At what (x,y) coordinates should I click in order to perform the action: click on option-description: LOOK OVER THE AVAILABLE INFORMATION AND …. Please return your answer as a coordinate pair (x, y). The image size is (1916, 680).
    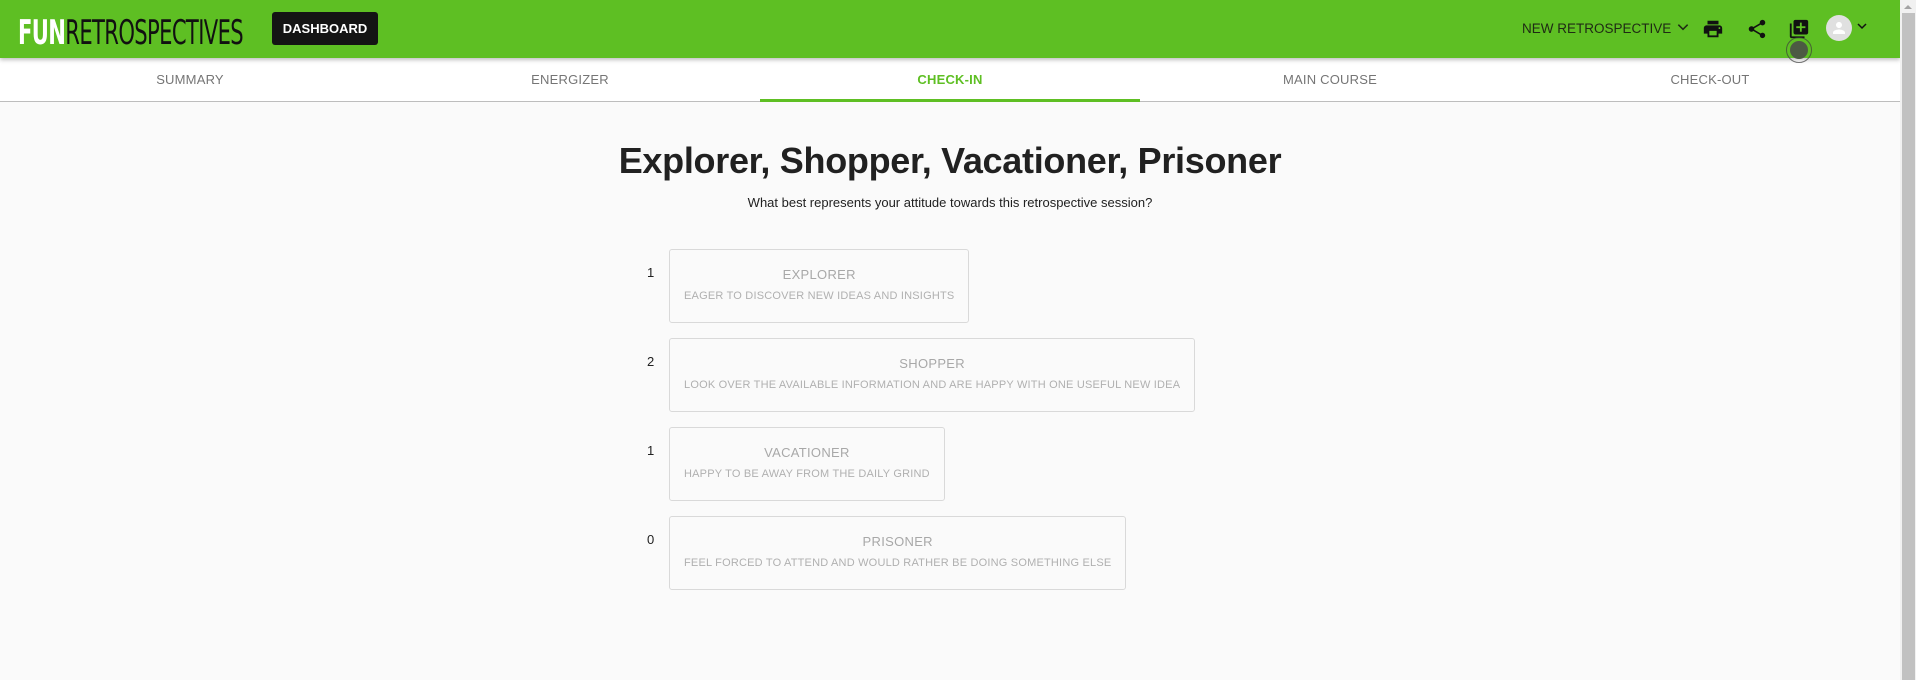
    Looking at the image, I should click on (932, 384).